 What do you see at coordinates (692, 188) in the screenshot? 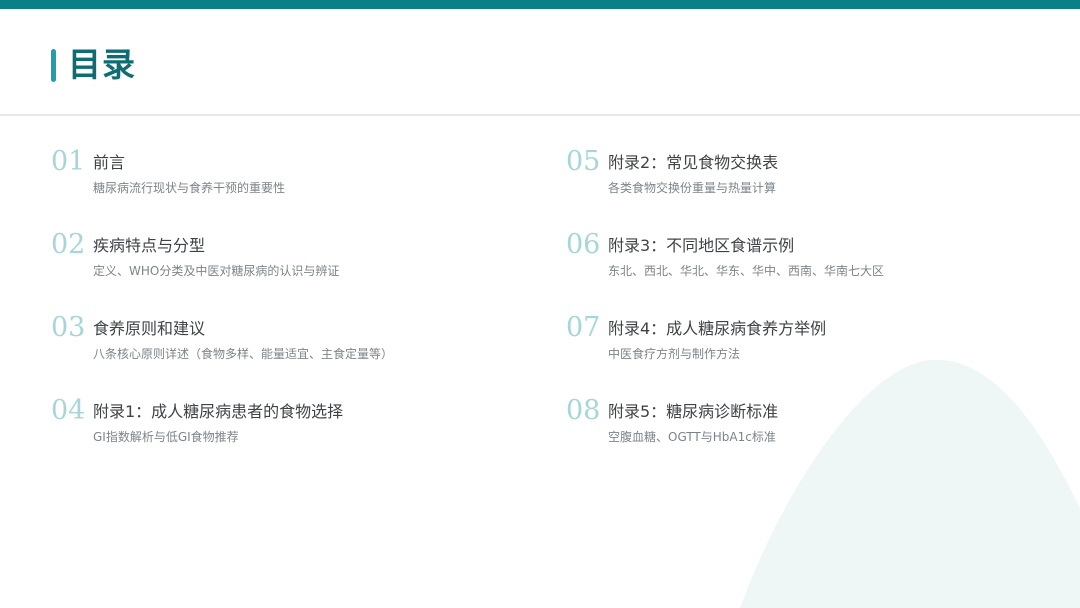
I see `toc-subtitle: 各类食物交换份重量与热量计算` at bounding box center [692, 188].